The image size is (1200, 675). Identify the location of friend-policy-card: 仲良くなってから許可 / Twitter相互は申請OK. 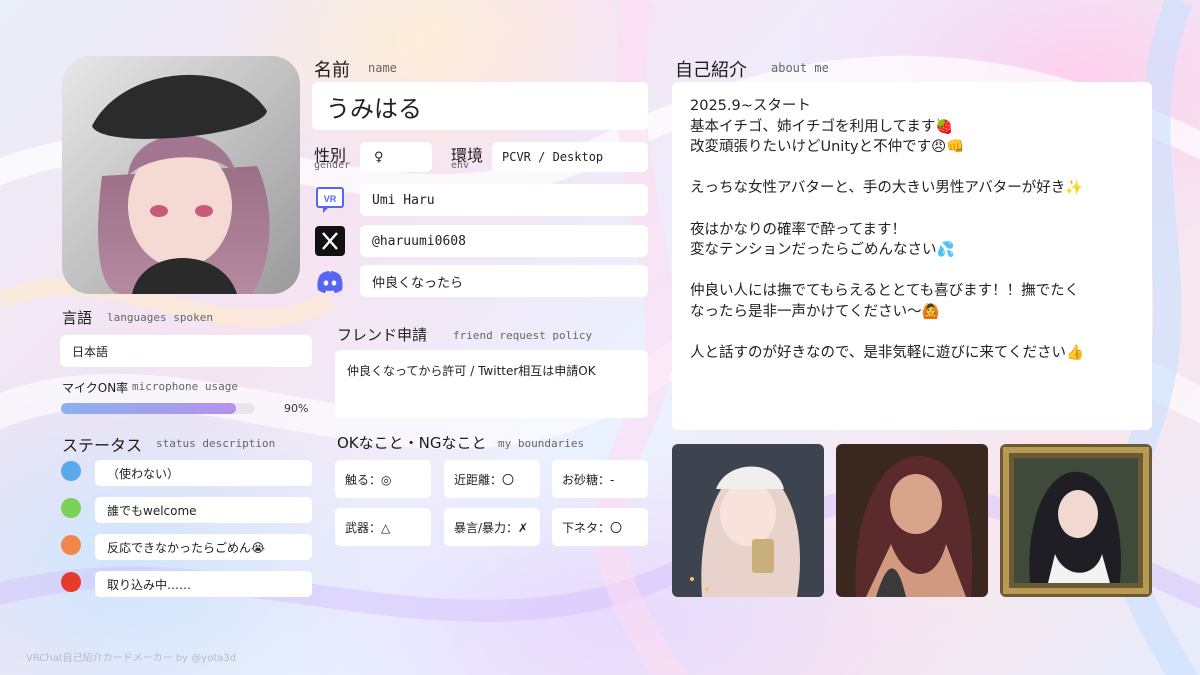
(491, 384).